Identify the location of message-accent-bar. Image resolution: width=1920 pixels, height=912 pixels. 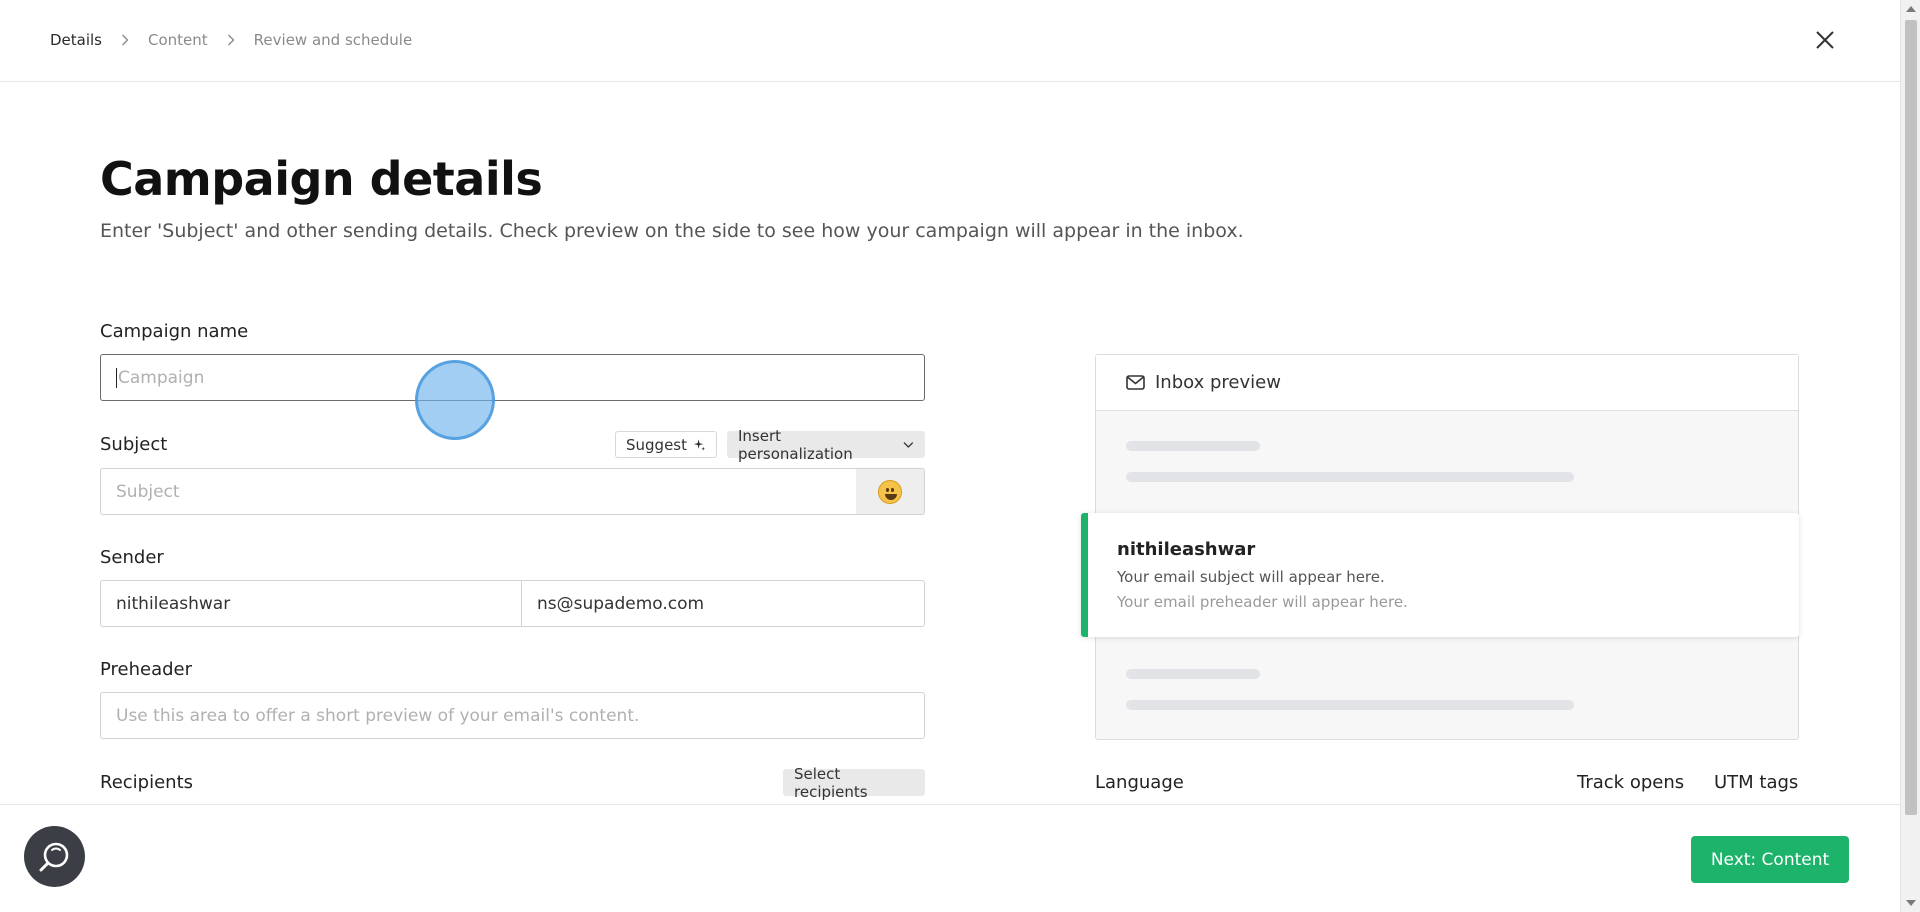
(1084, 575).